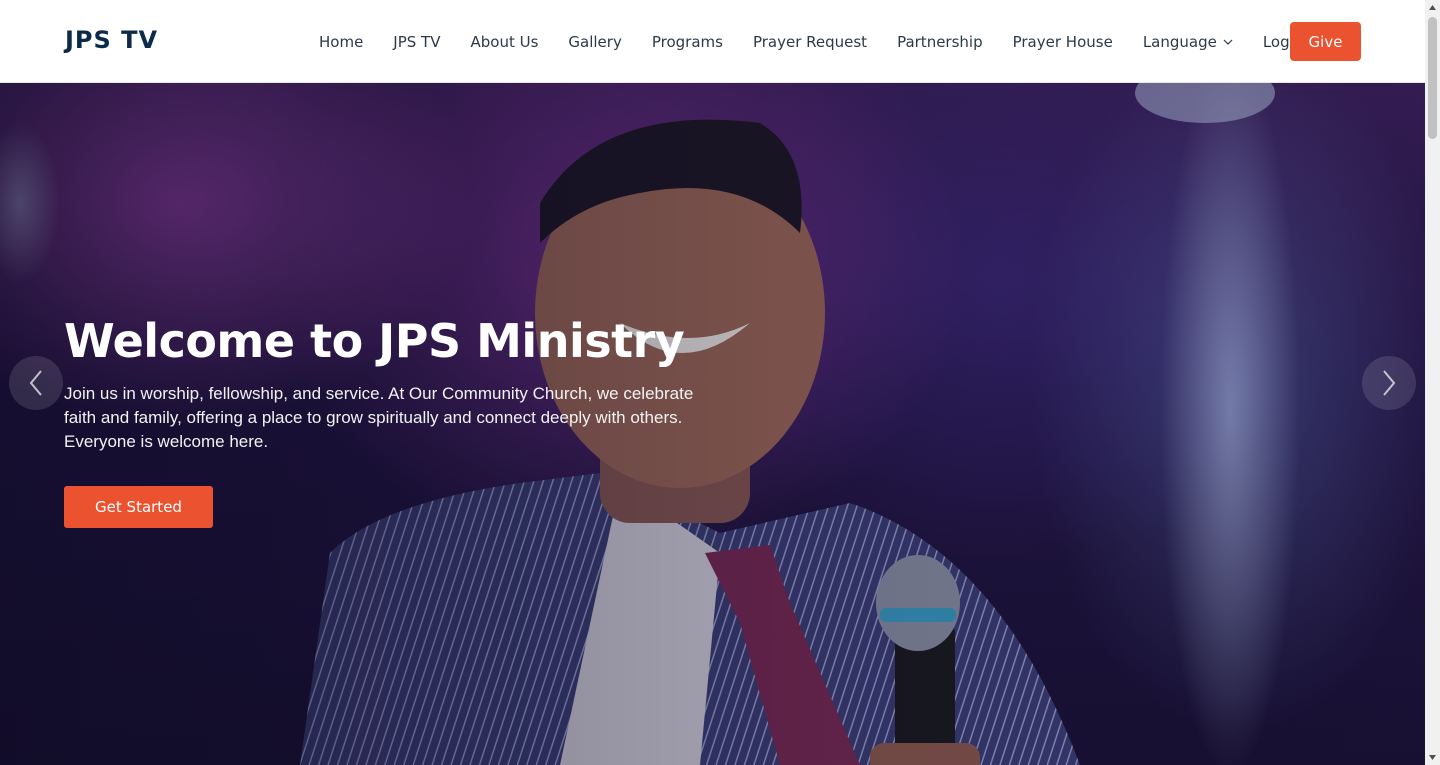  What do you see at coordinates (138, 506) in the screenshot?
I see `get-started-button: Get Started` at bounding box center [138, 506].